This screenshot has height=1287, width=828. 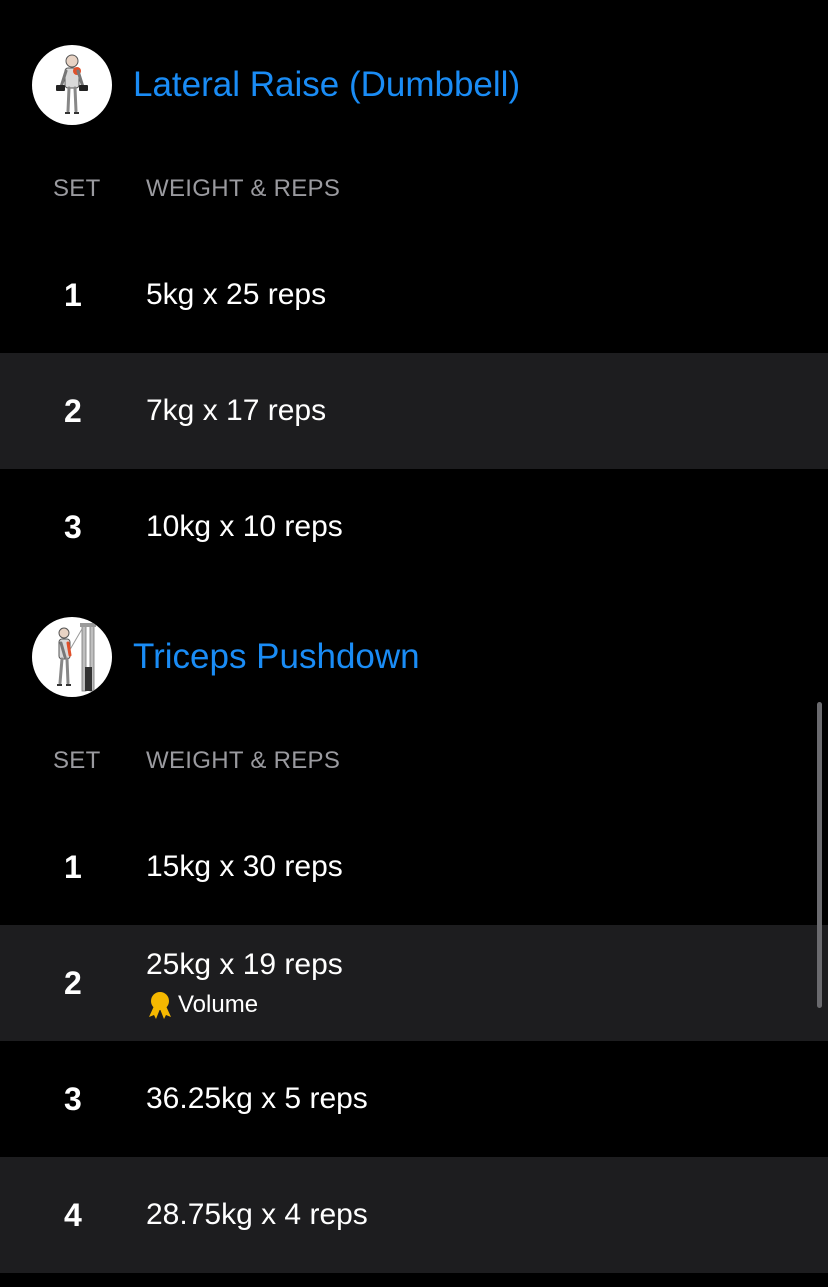 I want to click on set-number: 4, so click(x=73, y=1215).